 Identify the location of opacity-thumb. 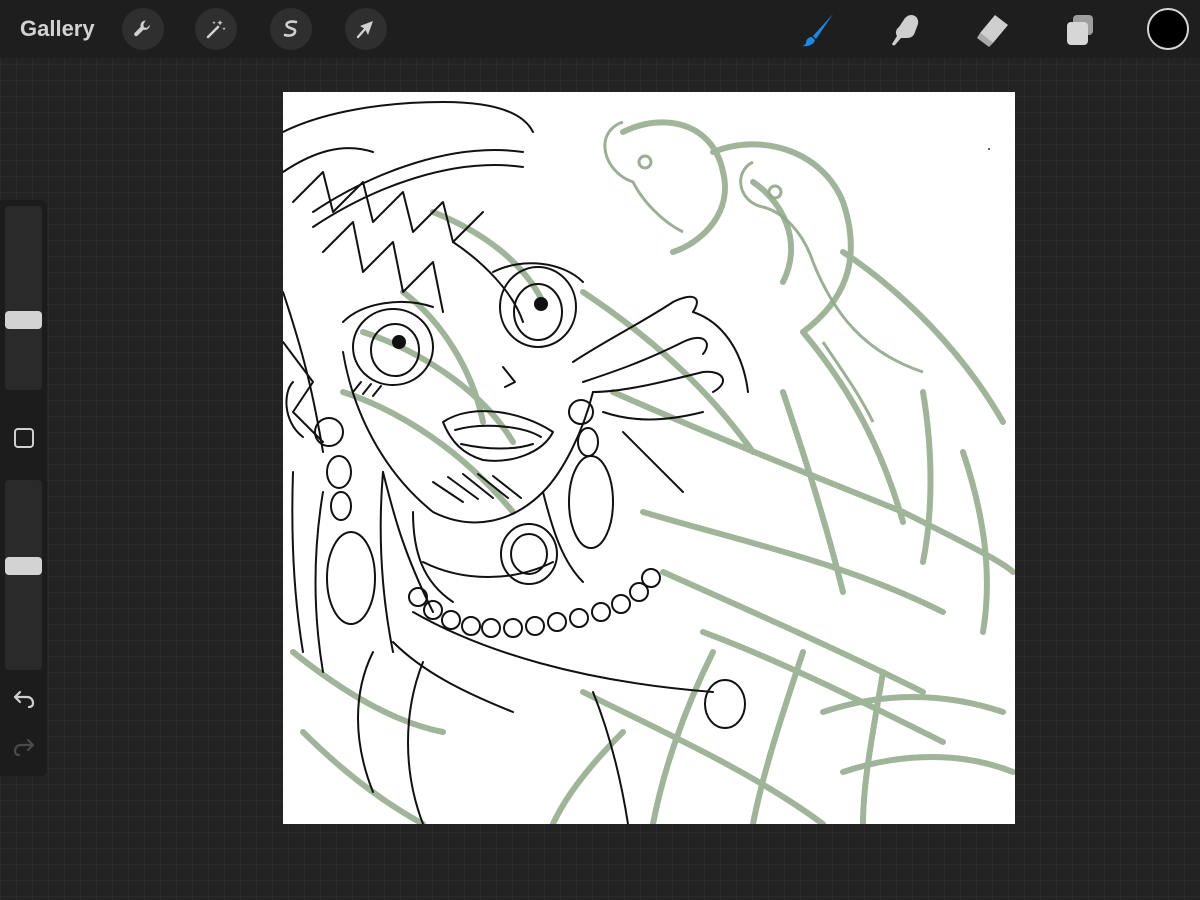
(23, 566).